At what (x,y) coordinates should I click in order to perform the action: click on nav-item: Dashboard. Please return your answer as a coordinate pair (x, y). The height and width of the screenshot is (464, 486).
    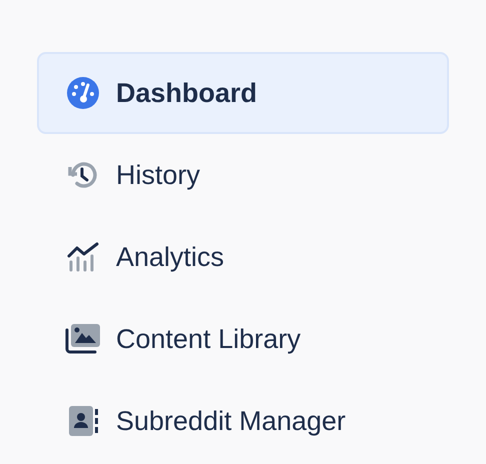
    Looking at the image, I should click on (243, 93).